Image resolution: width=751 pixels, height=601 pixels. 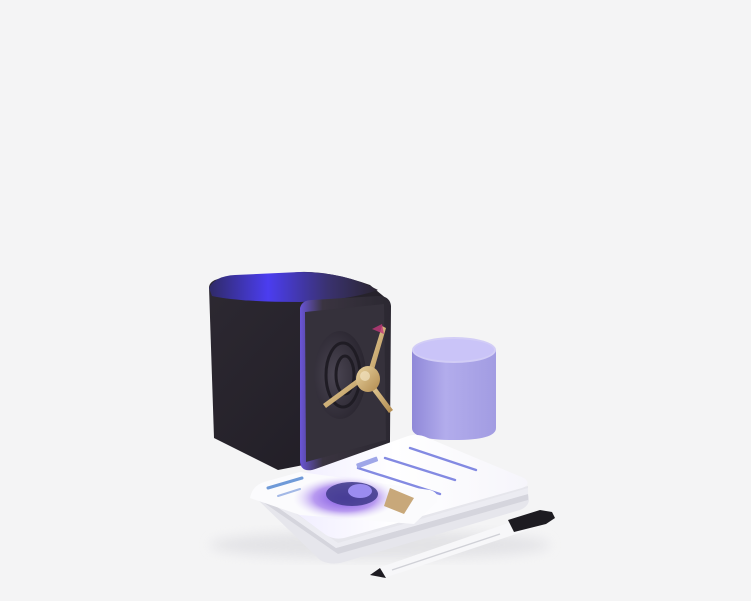 What do you see at coordinates (454, 388) in the screenshot?
I see `cylinder` at bounding box center [454, 388].